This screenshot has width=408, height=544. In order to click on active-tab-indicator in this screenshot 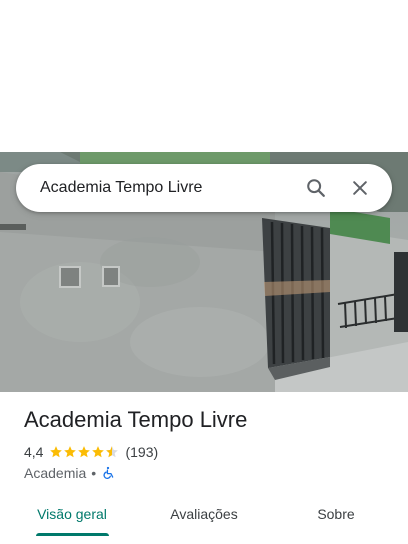, I will do `click(72, 534)`.